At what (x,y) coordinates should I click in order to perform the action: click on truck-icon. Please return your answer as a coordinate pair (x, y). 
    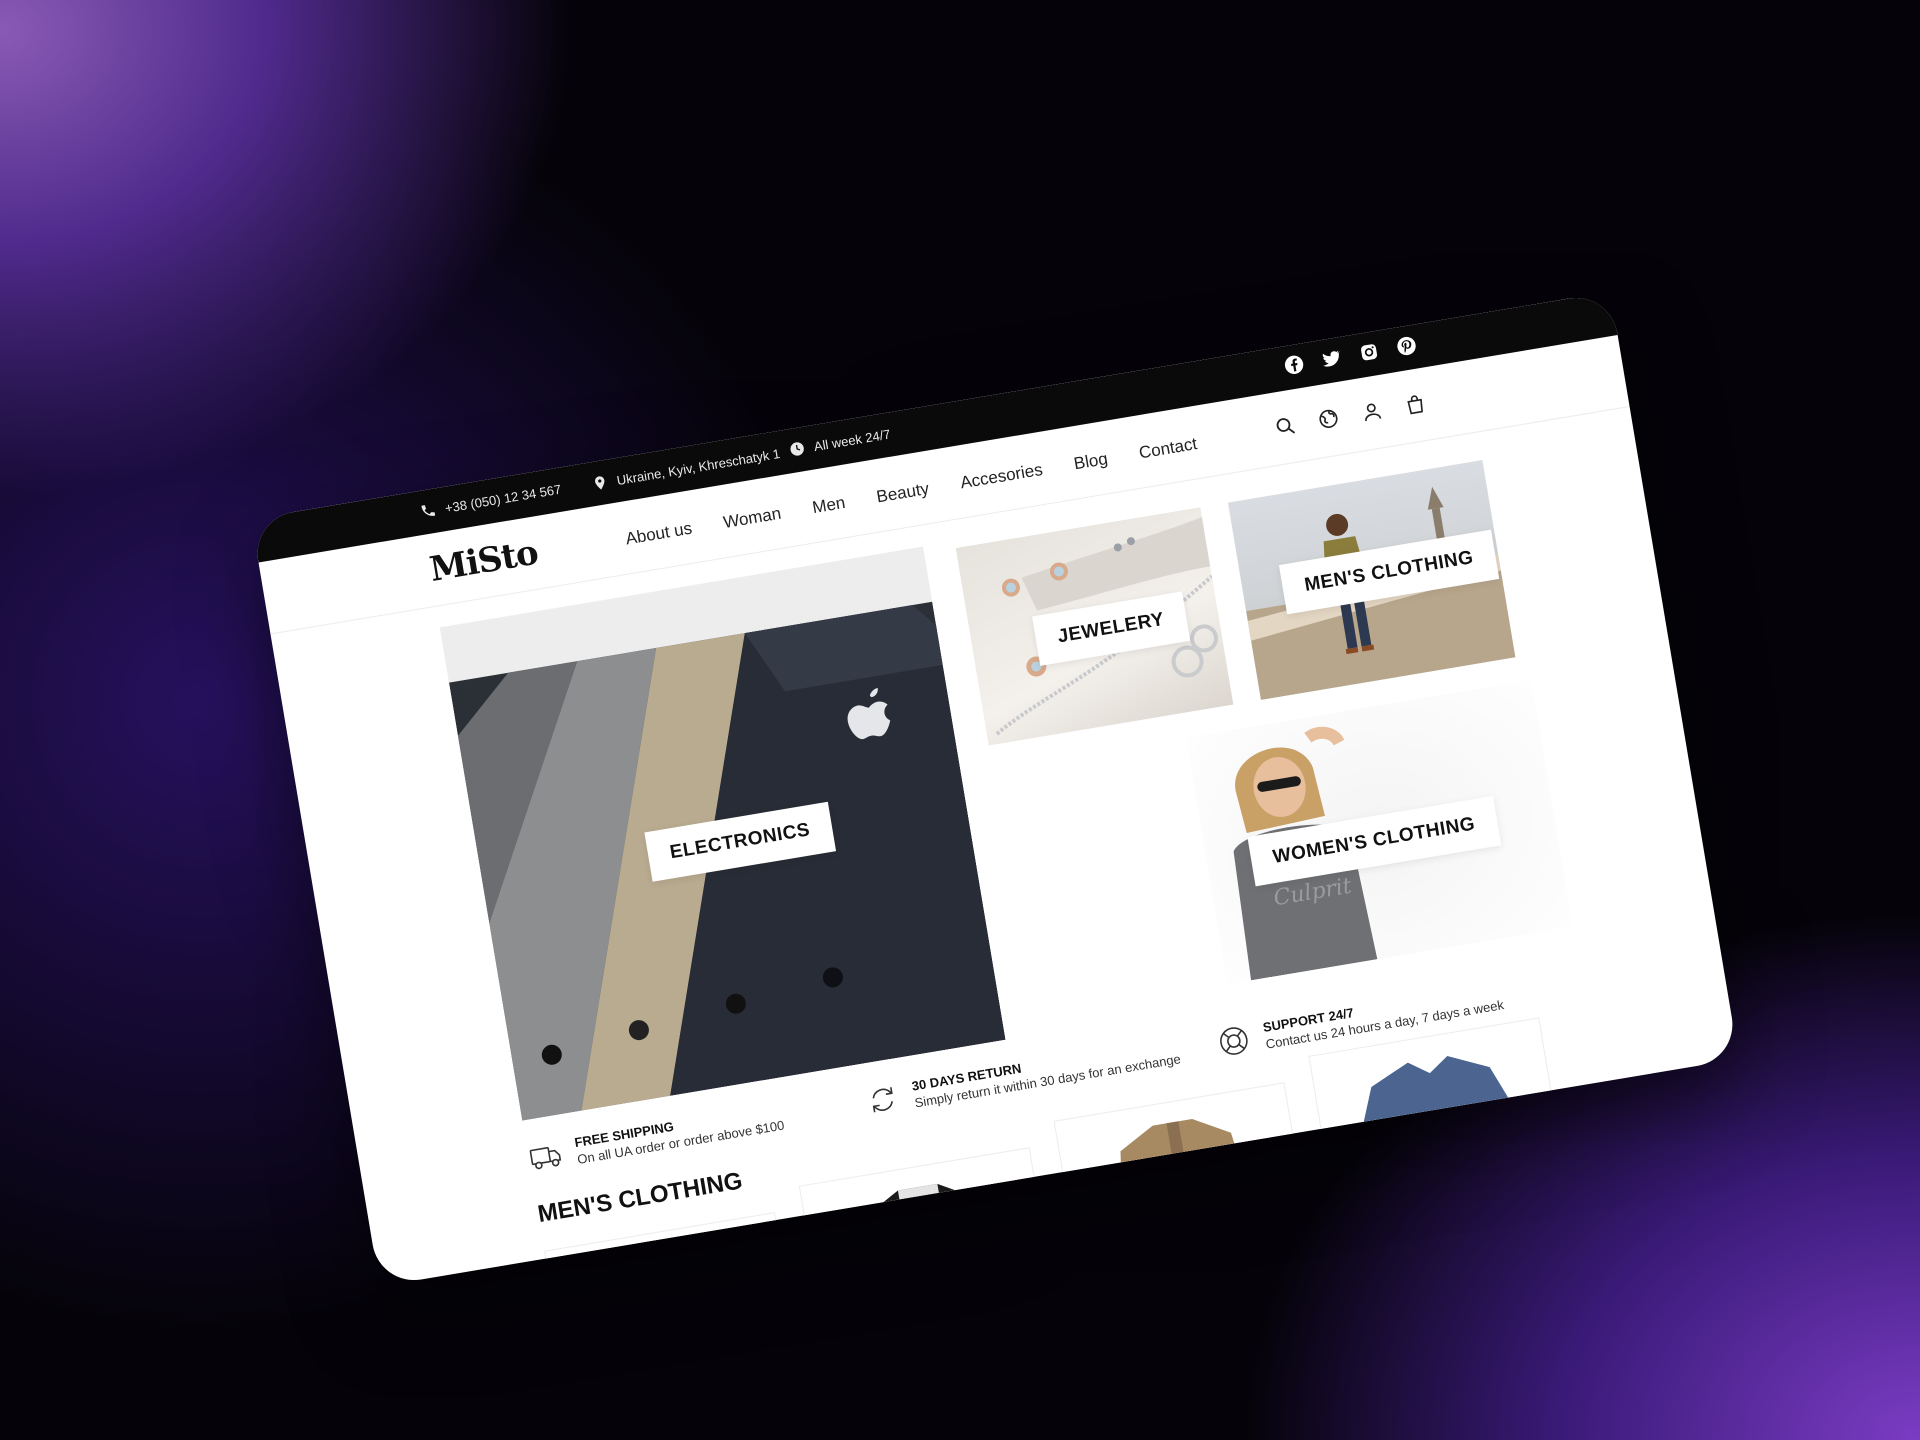
    Looking at the image, I should click on (545, 1158).